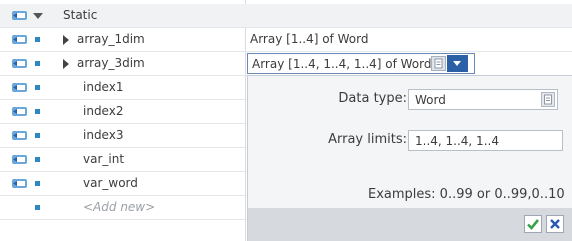 The image size is (572, 241). Describe the element at coordinates (309, 39) in the screenshot. I see `variable-type: Array [1..4] of Word` at that location.